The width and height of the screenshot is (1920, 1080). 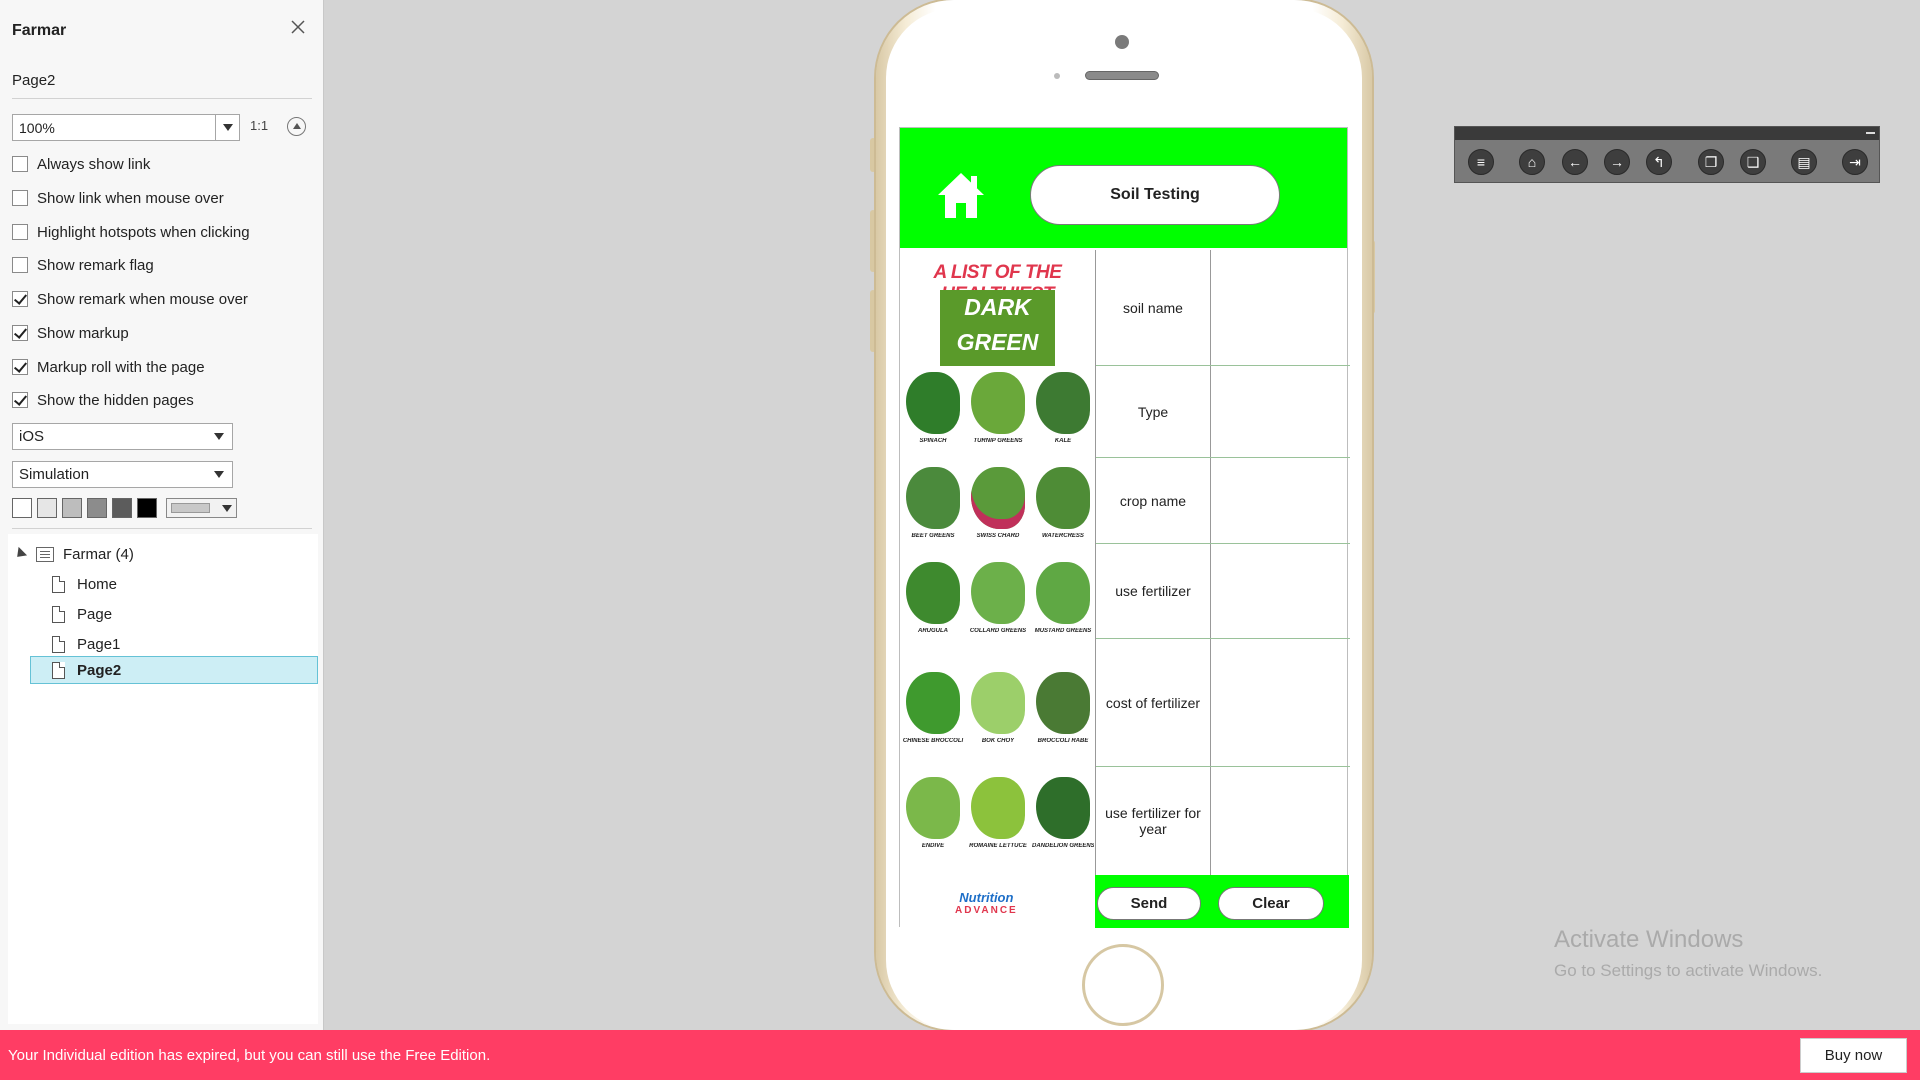 What do you see at coordinates (961, 195) in the screenshot?
I see `home-icon` at bounding box center [961, 195].